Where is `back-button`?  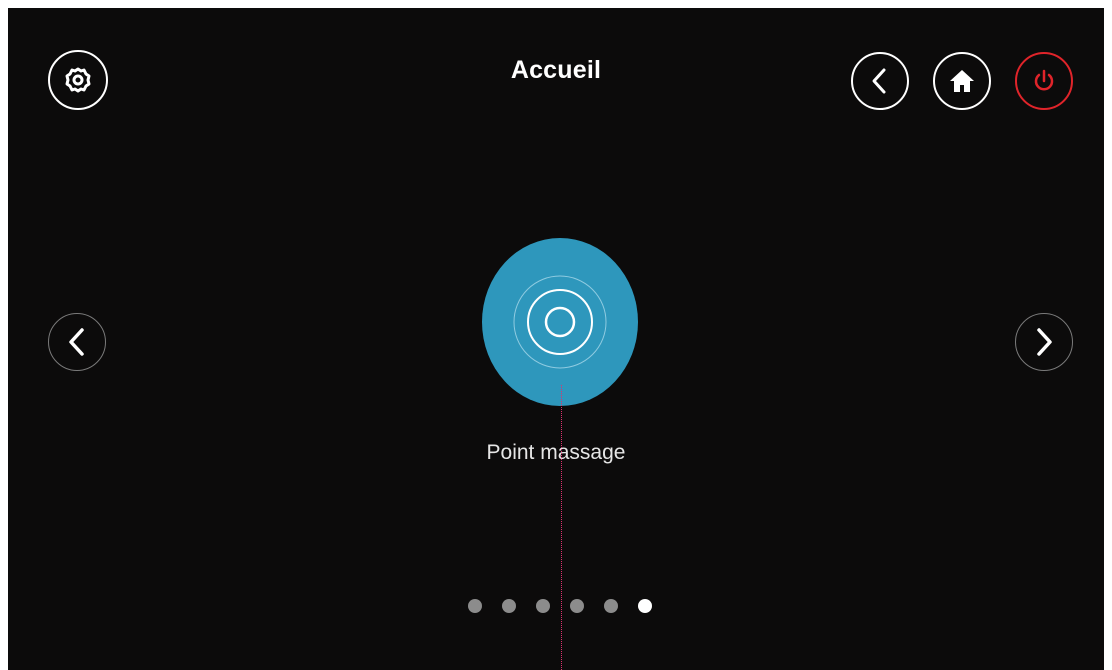 back-button is located at coordinates (880, 81).